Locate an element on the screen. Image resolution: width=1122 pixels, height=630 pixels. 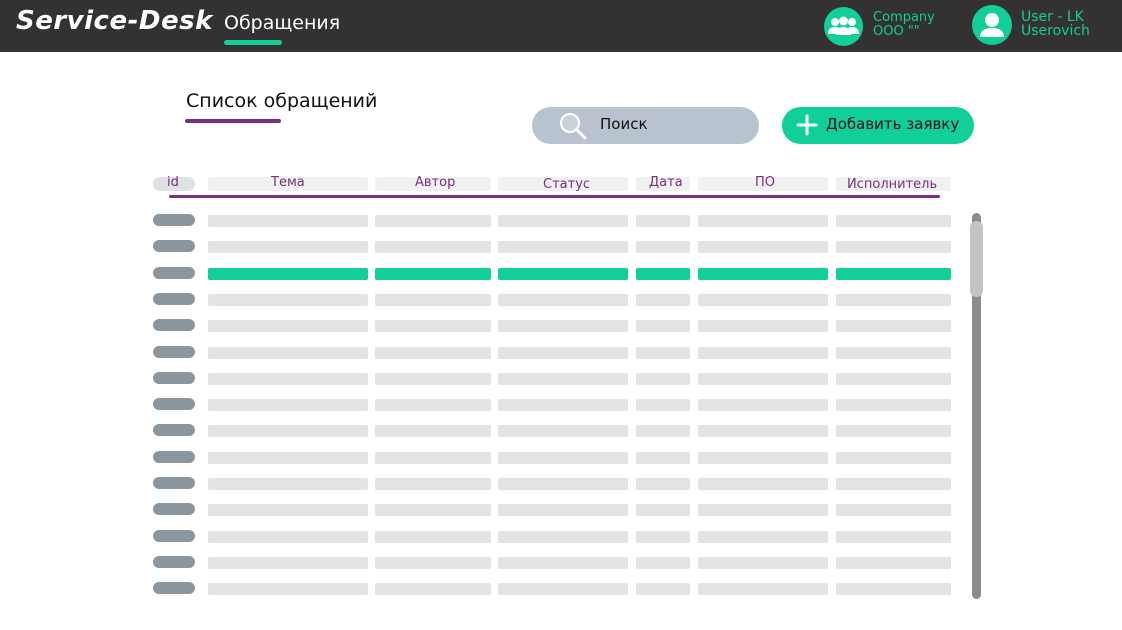
column-header-status: Статус is located at coordinates (566, 184).